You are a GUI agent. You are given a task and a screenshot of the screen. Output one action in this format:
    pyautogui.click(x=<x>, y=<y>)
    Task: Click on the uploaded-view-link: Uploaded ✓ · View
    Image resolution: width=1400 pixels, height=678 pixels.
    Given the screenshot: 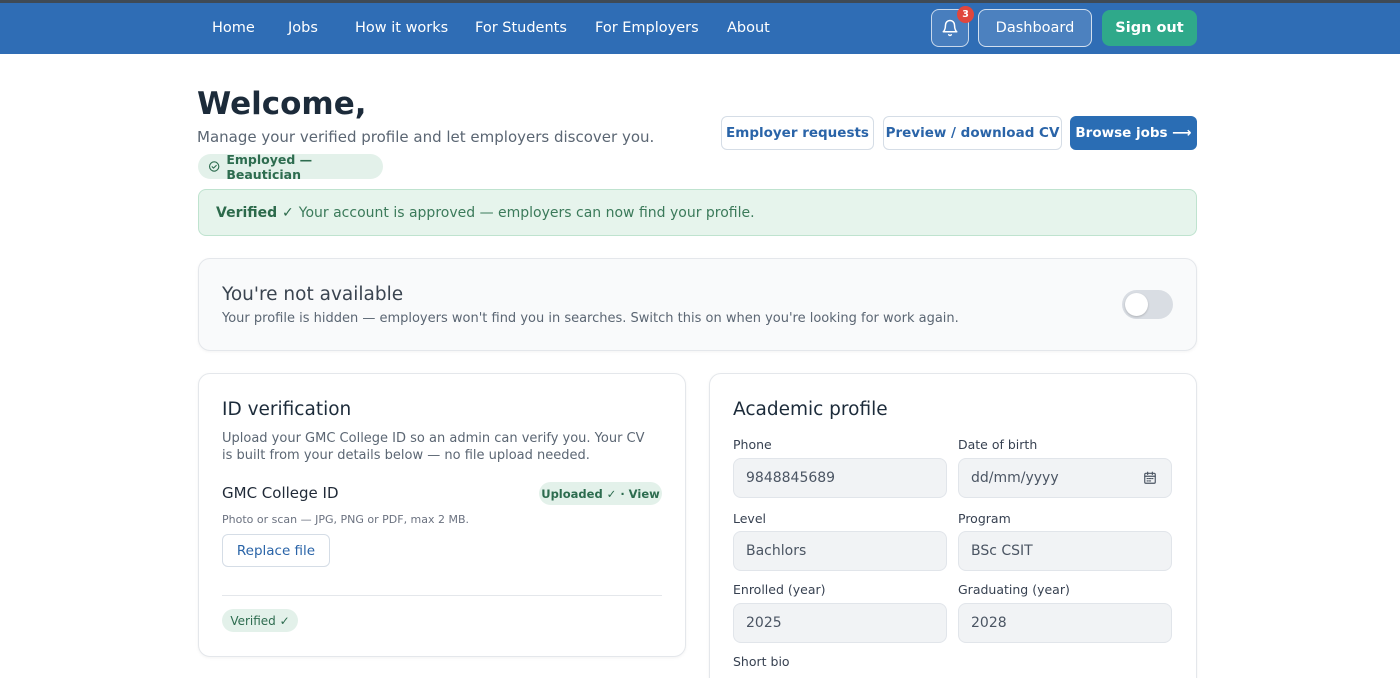 What is the action you would take?
    pyautogui.click(x=600, y=493)
    